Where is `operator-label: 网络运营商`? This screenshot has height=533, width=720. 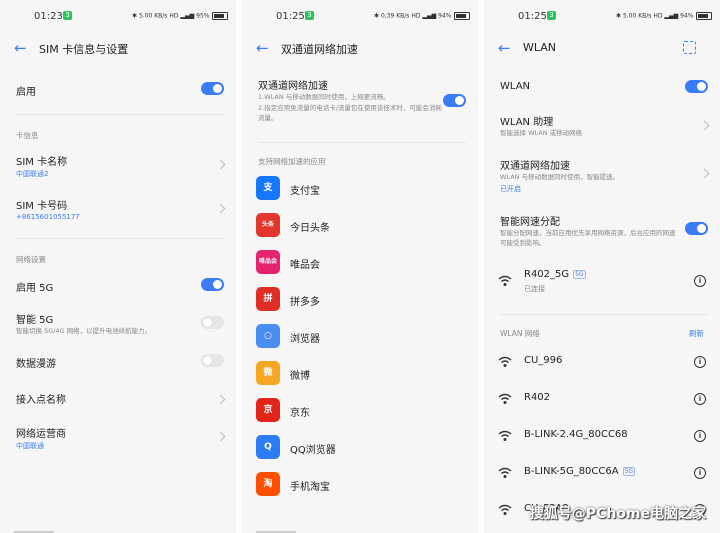
operator-label: 网络运营商 is located at coordinates (41, 434).